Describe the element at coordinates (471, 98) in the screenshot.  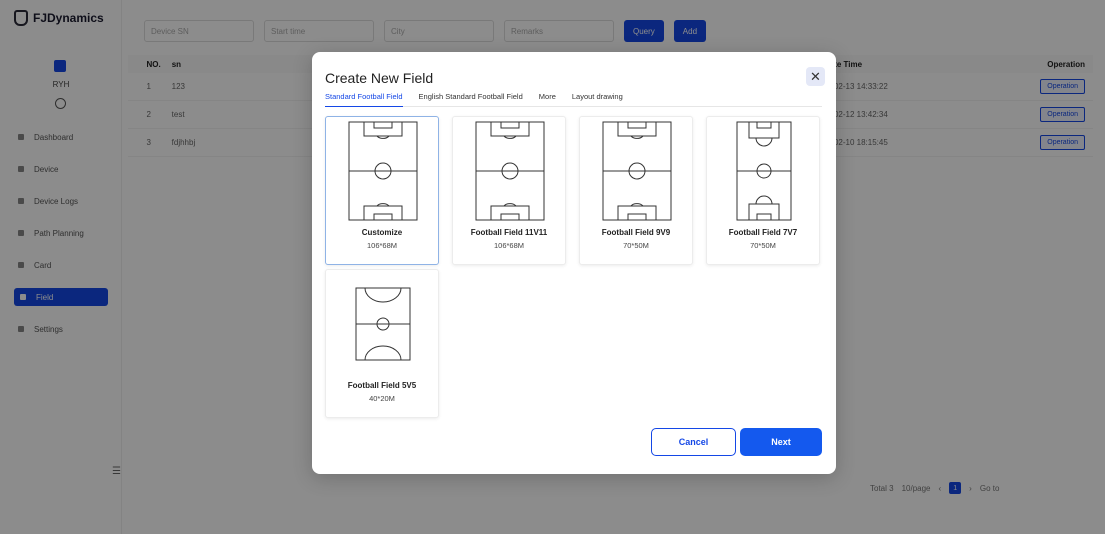
I see `tab-english-standard-football-field: English Standard Football Field` at that location.